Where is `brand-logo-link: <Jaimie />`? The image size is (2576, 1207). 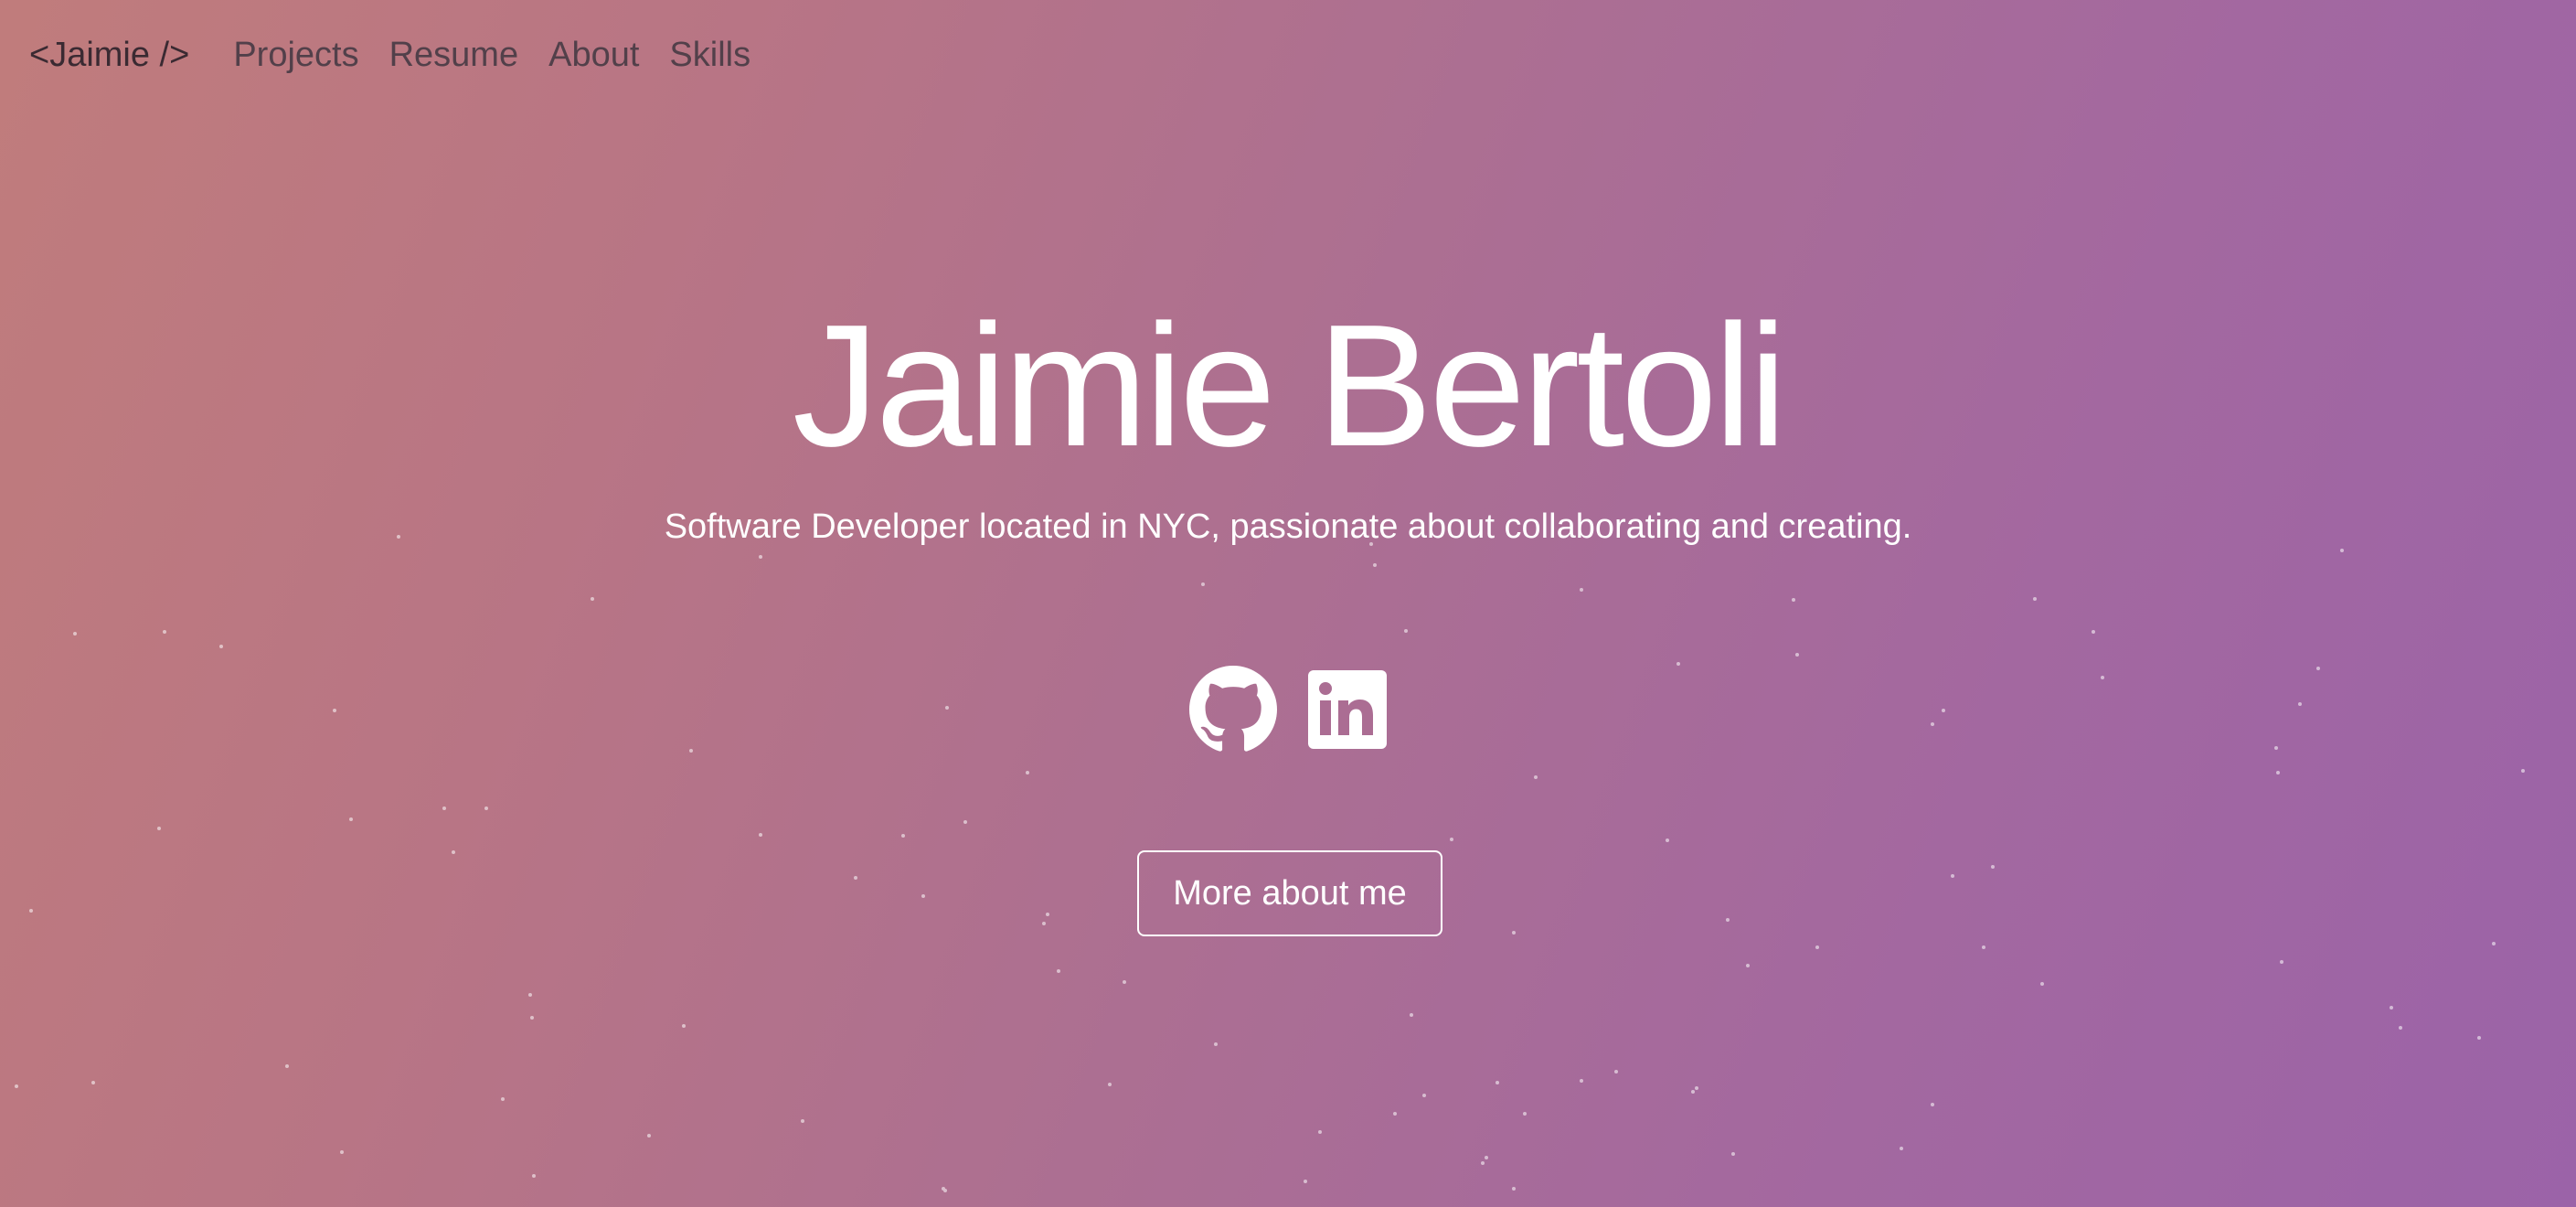 brand-logo-link: <Jaimie /> is located at coordinates (109, 55).